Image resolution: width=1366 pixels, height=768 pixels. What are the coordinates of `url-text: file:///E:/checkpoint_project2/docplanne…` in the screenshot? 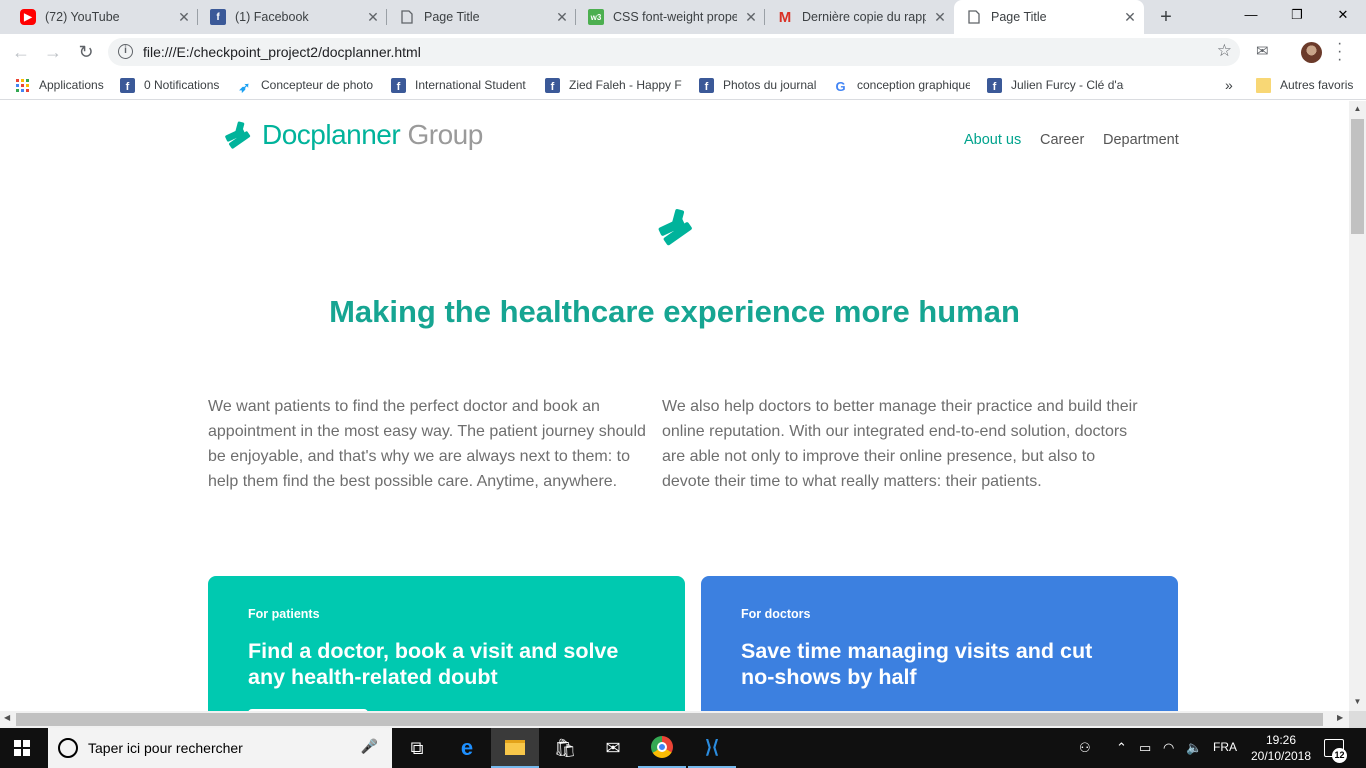 It's located at (282, 52).